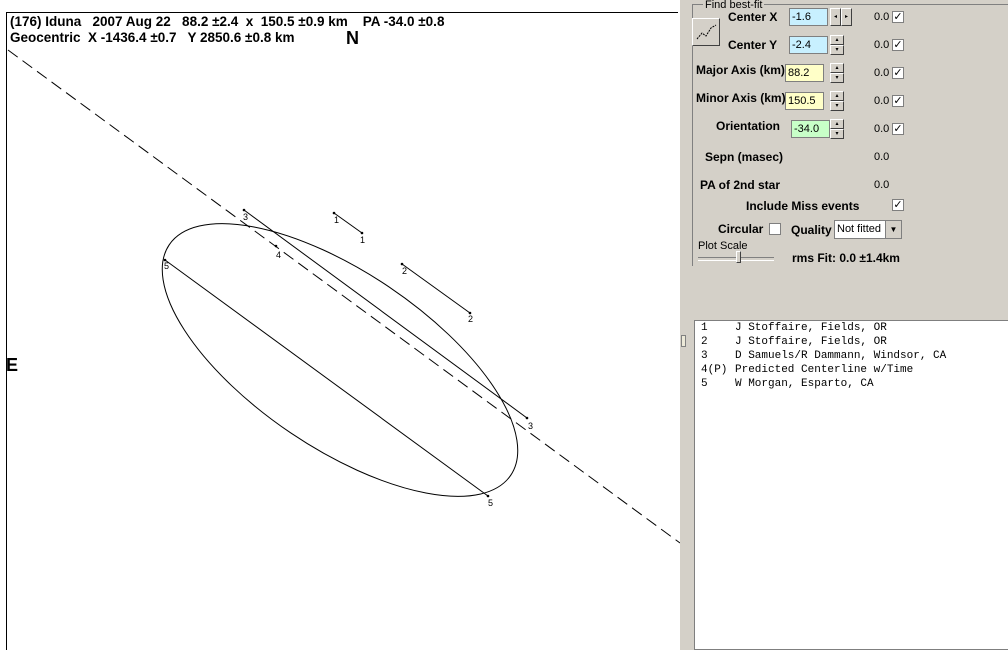  Describe the element at coordinates (488, 496) in the screenshot. I see `chord-5-end-point` at that location.